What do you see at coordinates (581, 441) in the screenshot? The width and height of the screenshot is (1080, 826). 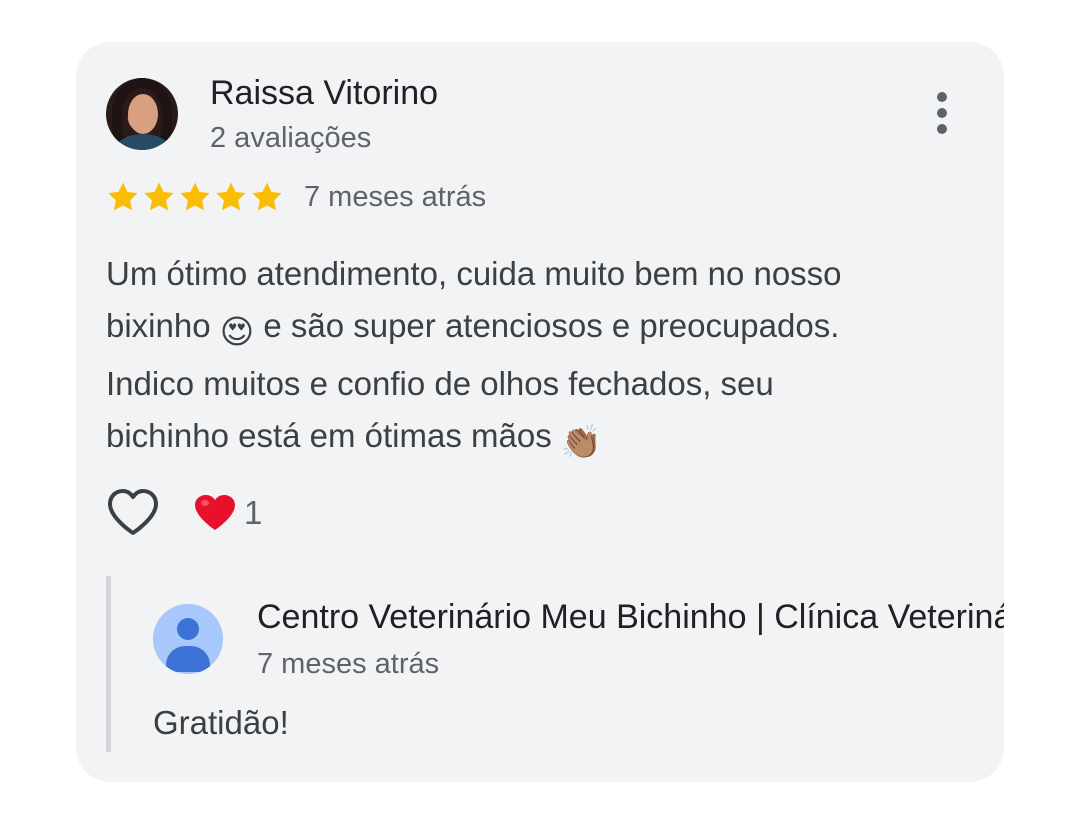 I see `clapping-hands-emoji-icon: 👏🏽` at bounding box center [581, 441].